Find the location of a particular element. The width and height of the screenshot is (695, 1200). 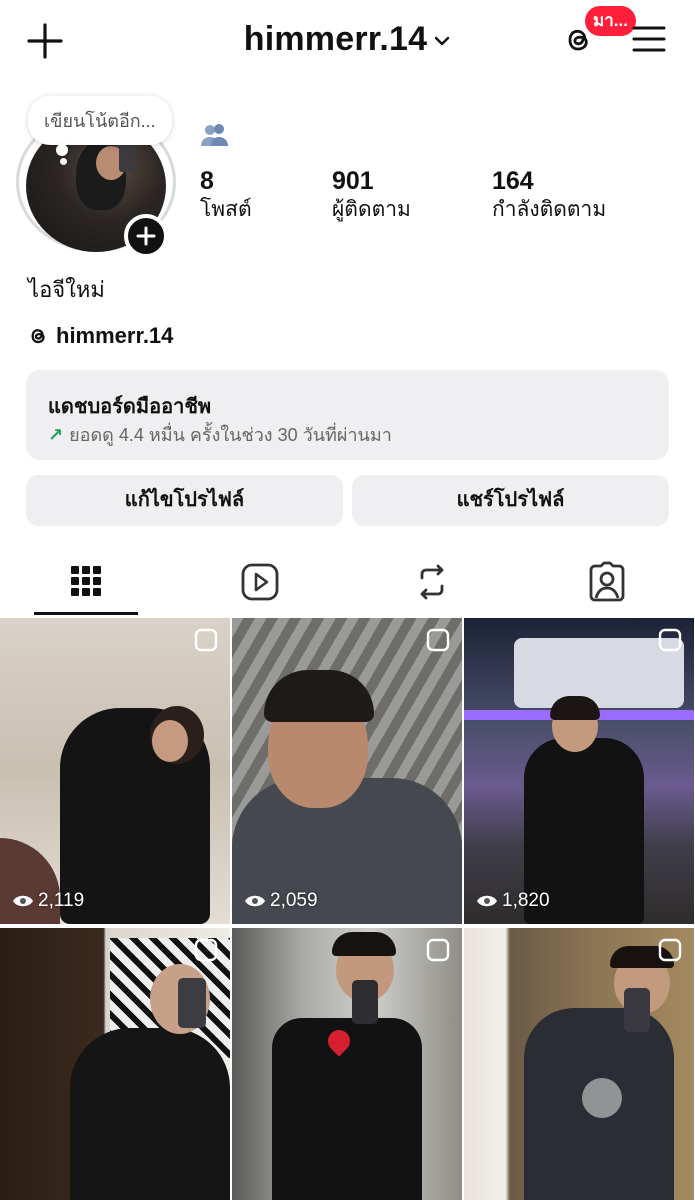

share-profile-button: แชร์โปรไฟล์ is located at coordinates (510, 500).